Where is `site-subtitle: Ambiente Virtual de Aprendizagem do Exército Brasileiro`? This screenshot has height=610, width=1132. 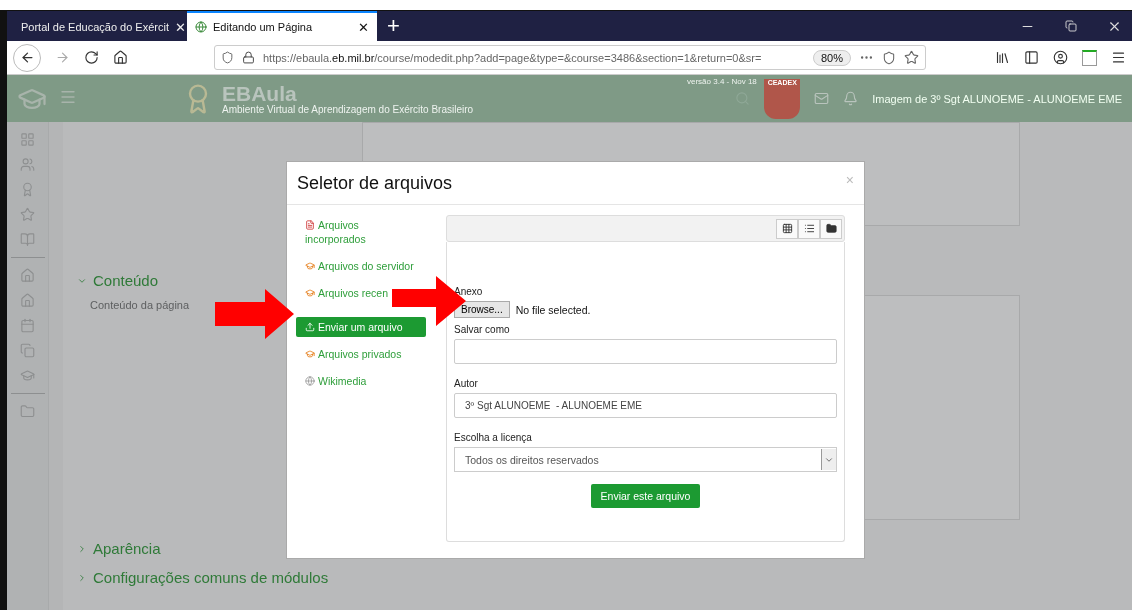 site-subtitle: Ambiente Virtual de Aprendizagem do Exército Brasileiro is located at coordinates (348, 109).